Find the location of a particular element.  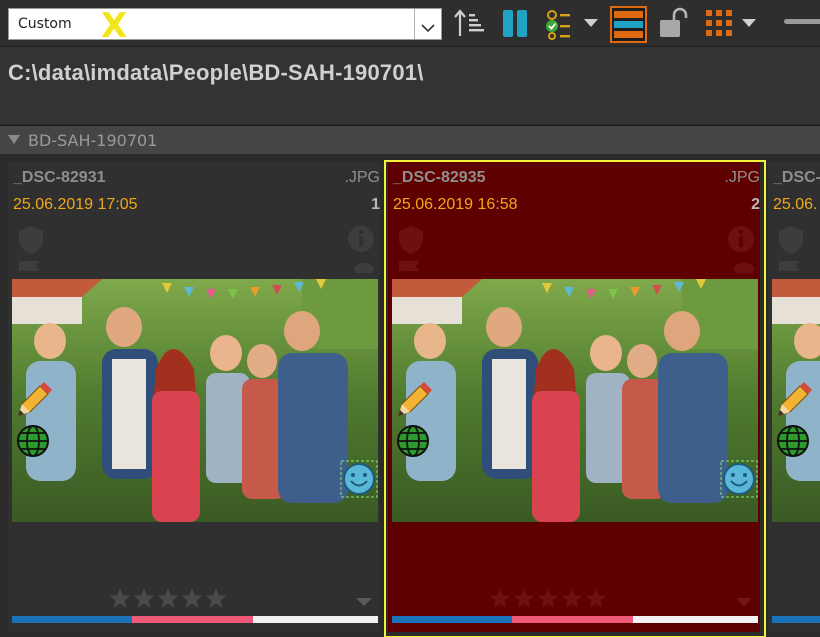

thumbnail-card-partial: _DSC- 25.06. is located at coordinates (794, 397).